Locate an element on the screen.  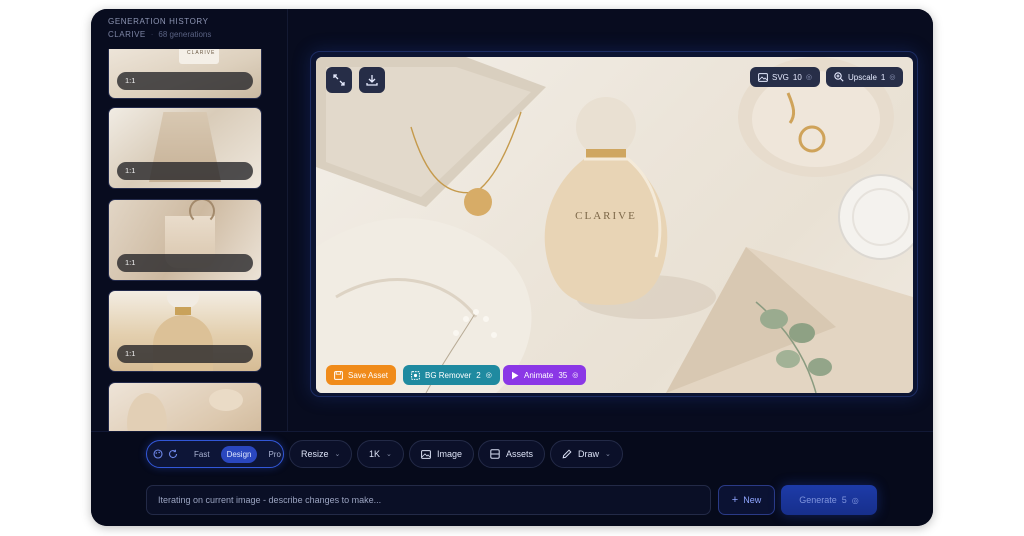
expand-icon is located at coordinates (339, 80).